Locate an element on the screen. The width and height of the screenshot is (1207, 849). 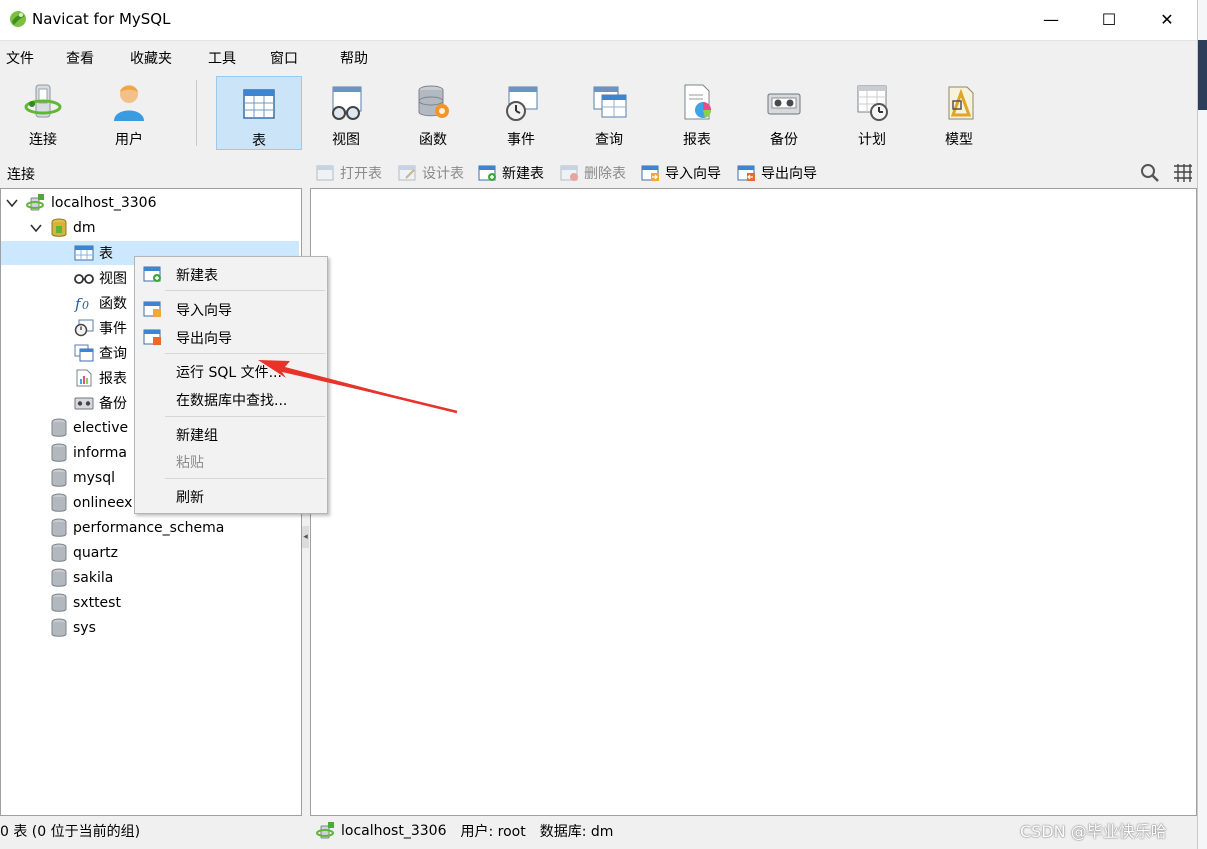
status-table-count: 0 表 (0 位于当前的组) is located at coordinates (70, 832).